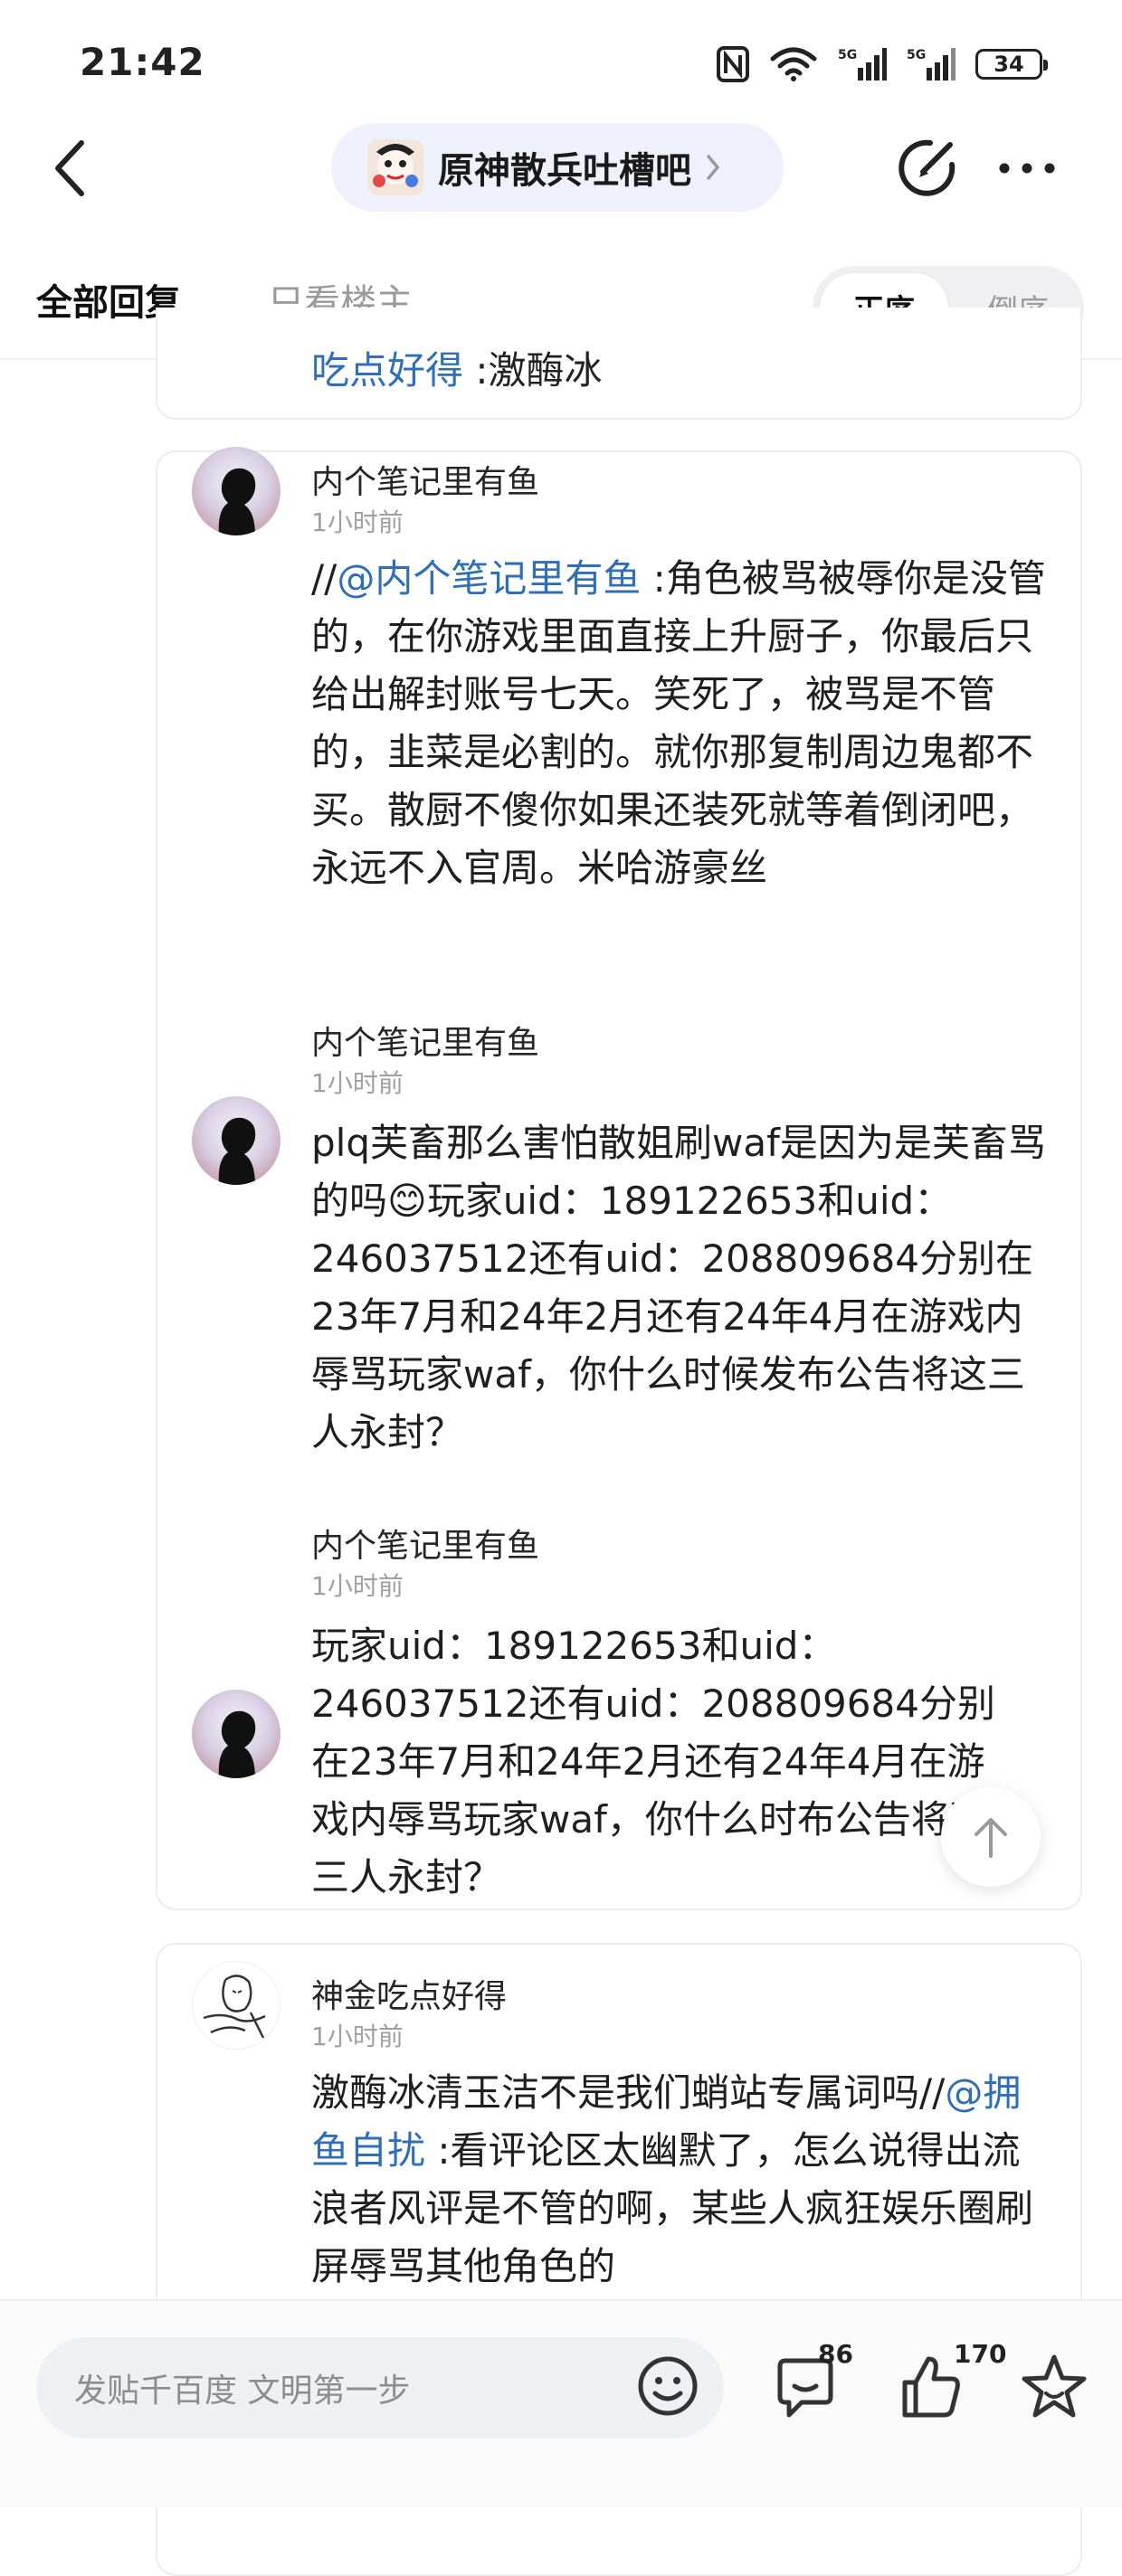 The width and height of the screenshot is (1122, 2576). What do you see at coordinates (793, 64) in the screenshot?
I see `wifi-icon` at bounding box center [793, 64].